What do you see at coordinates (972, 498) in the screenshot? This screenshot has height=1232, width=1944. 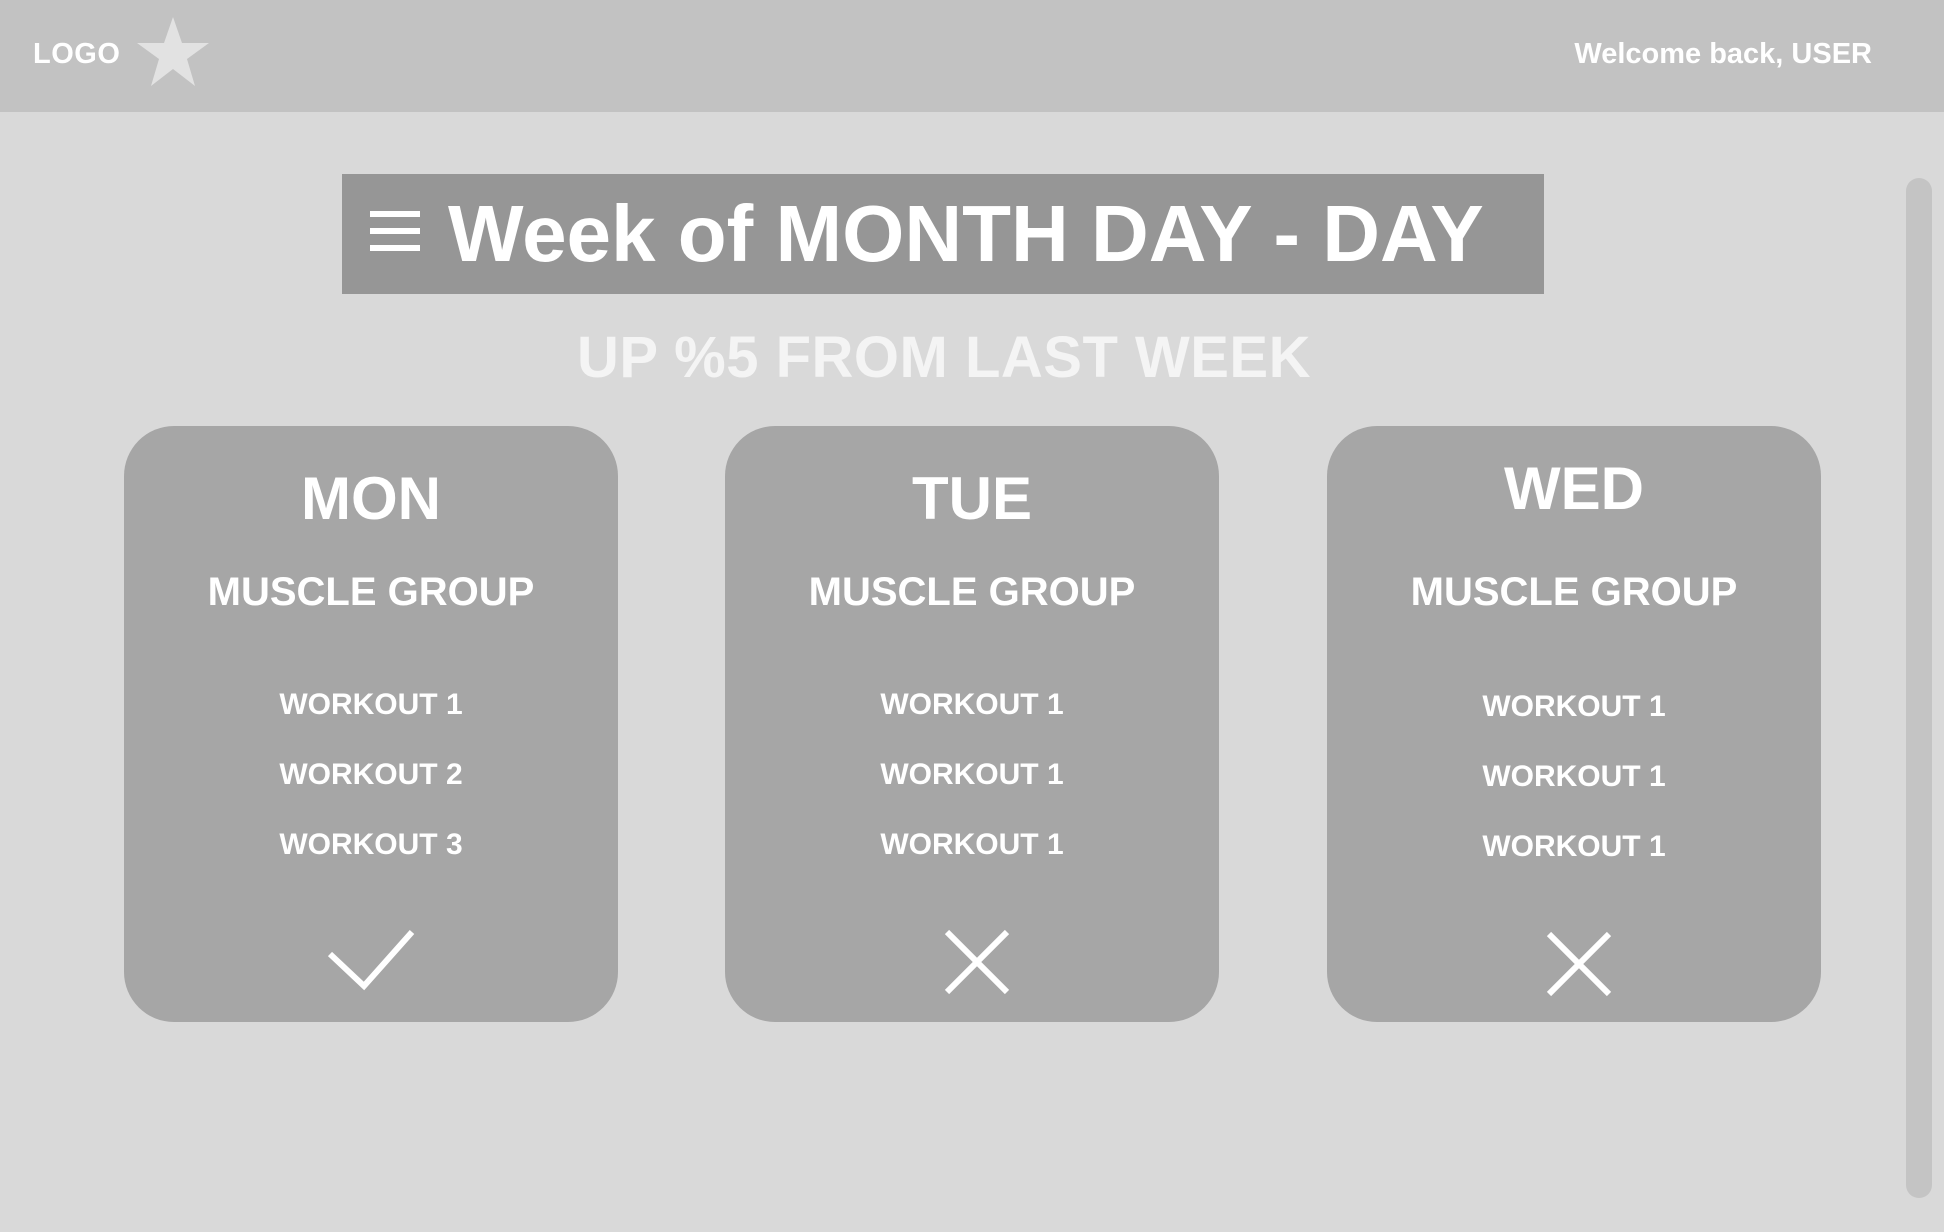 I see `day-label: TUE` at bounding box center [972, 498].